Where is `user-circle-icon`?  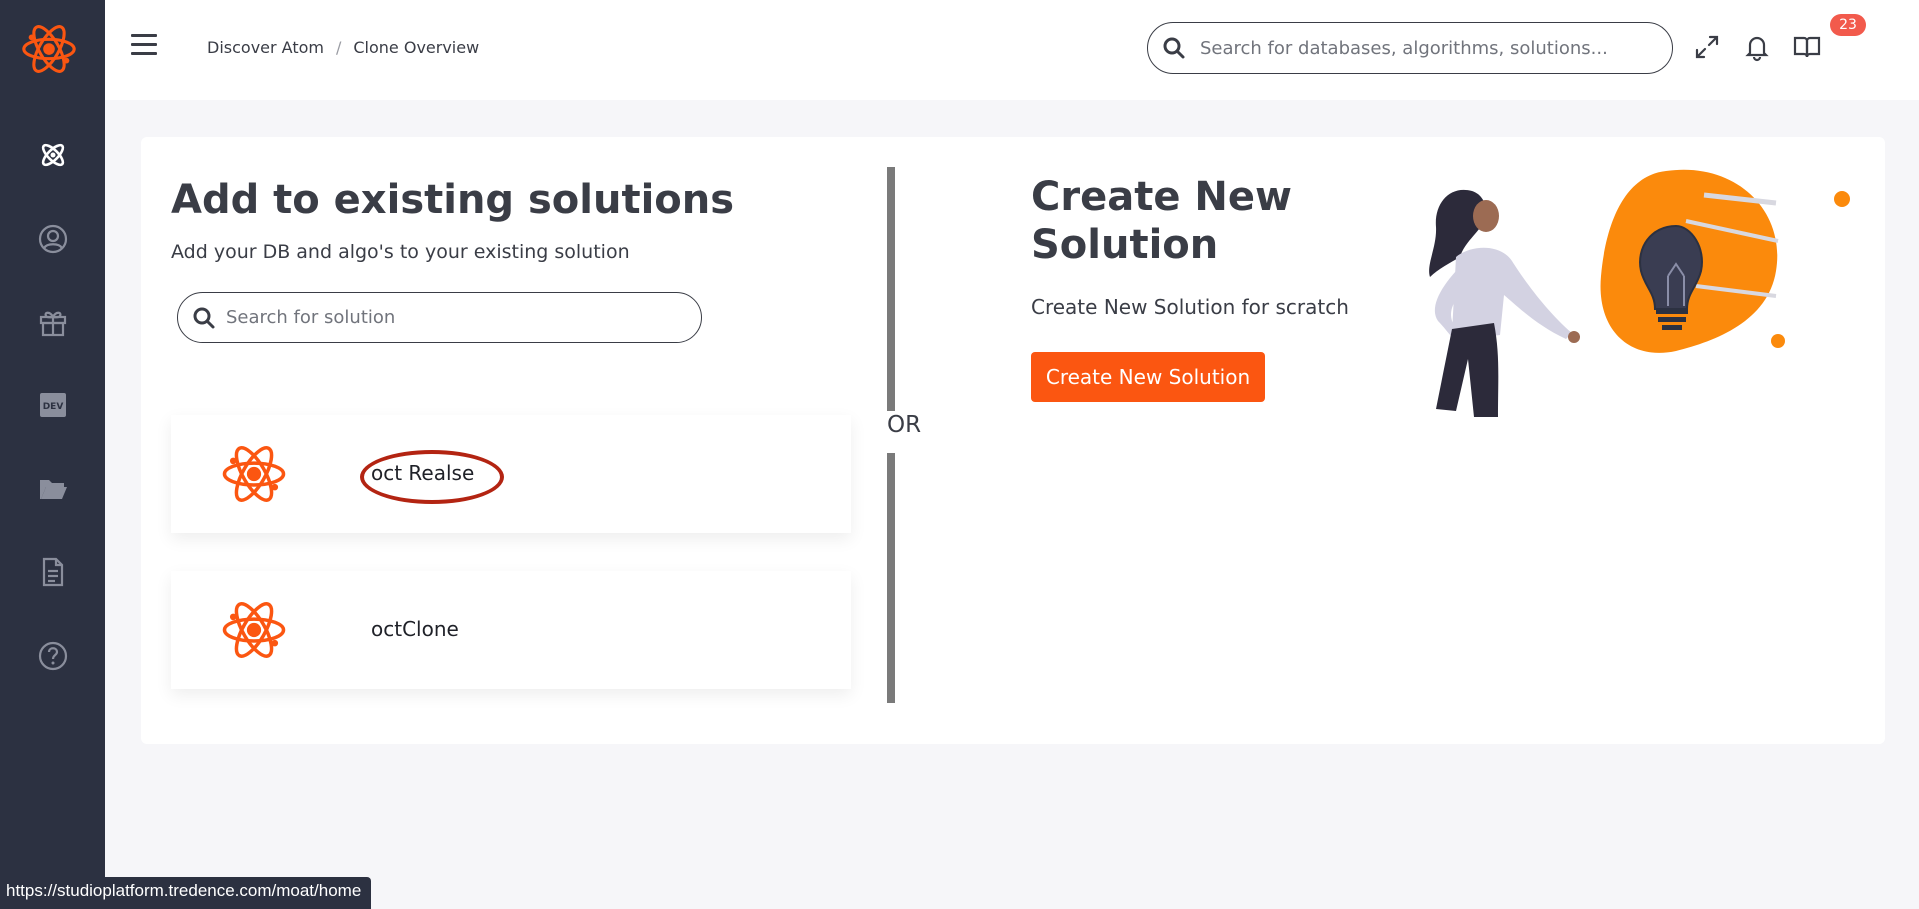 user-circle-icon is located at coordinates (53, 239).